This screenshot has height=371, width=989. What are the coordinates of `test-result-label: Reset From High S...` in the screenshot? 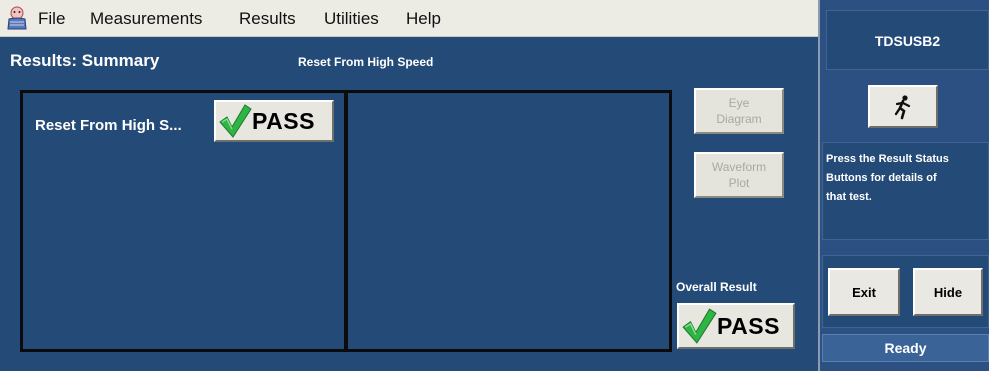 It's located at (108, 125).